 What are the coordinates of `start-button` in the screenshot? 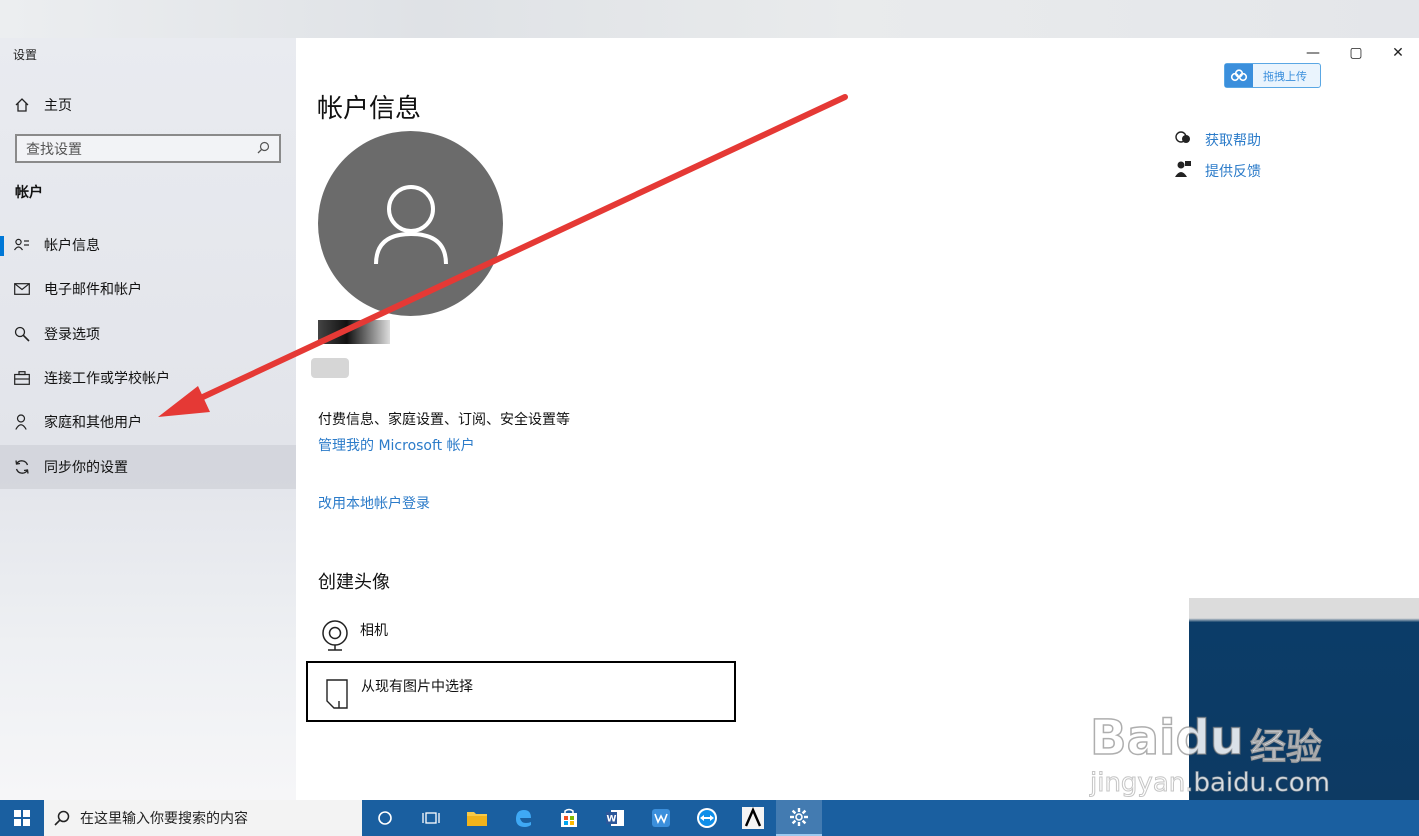 It's located at (22, 818).